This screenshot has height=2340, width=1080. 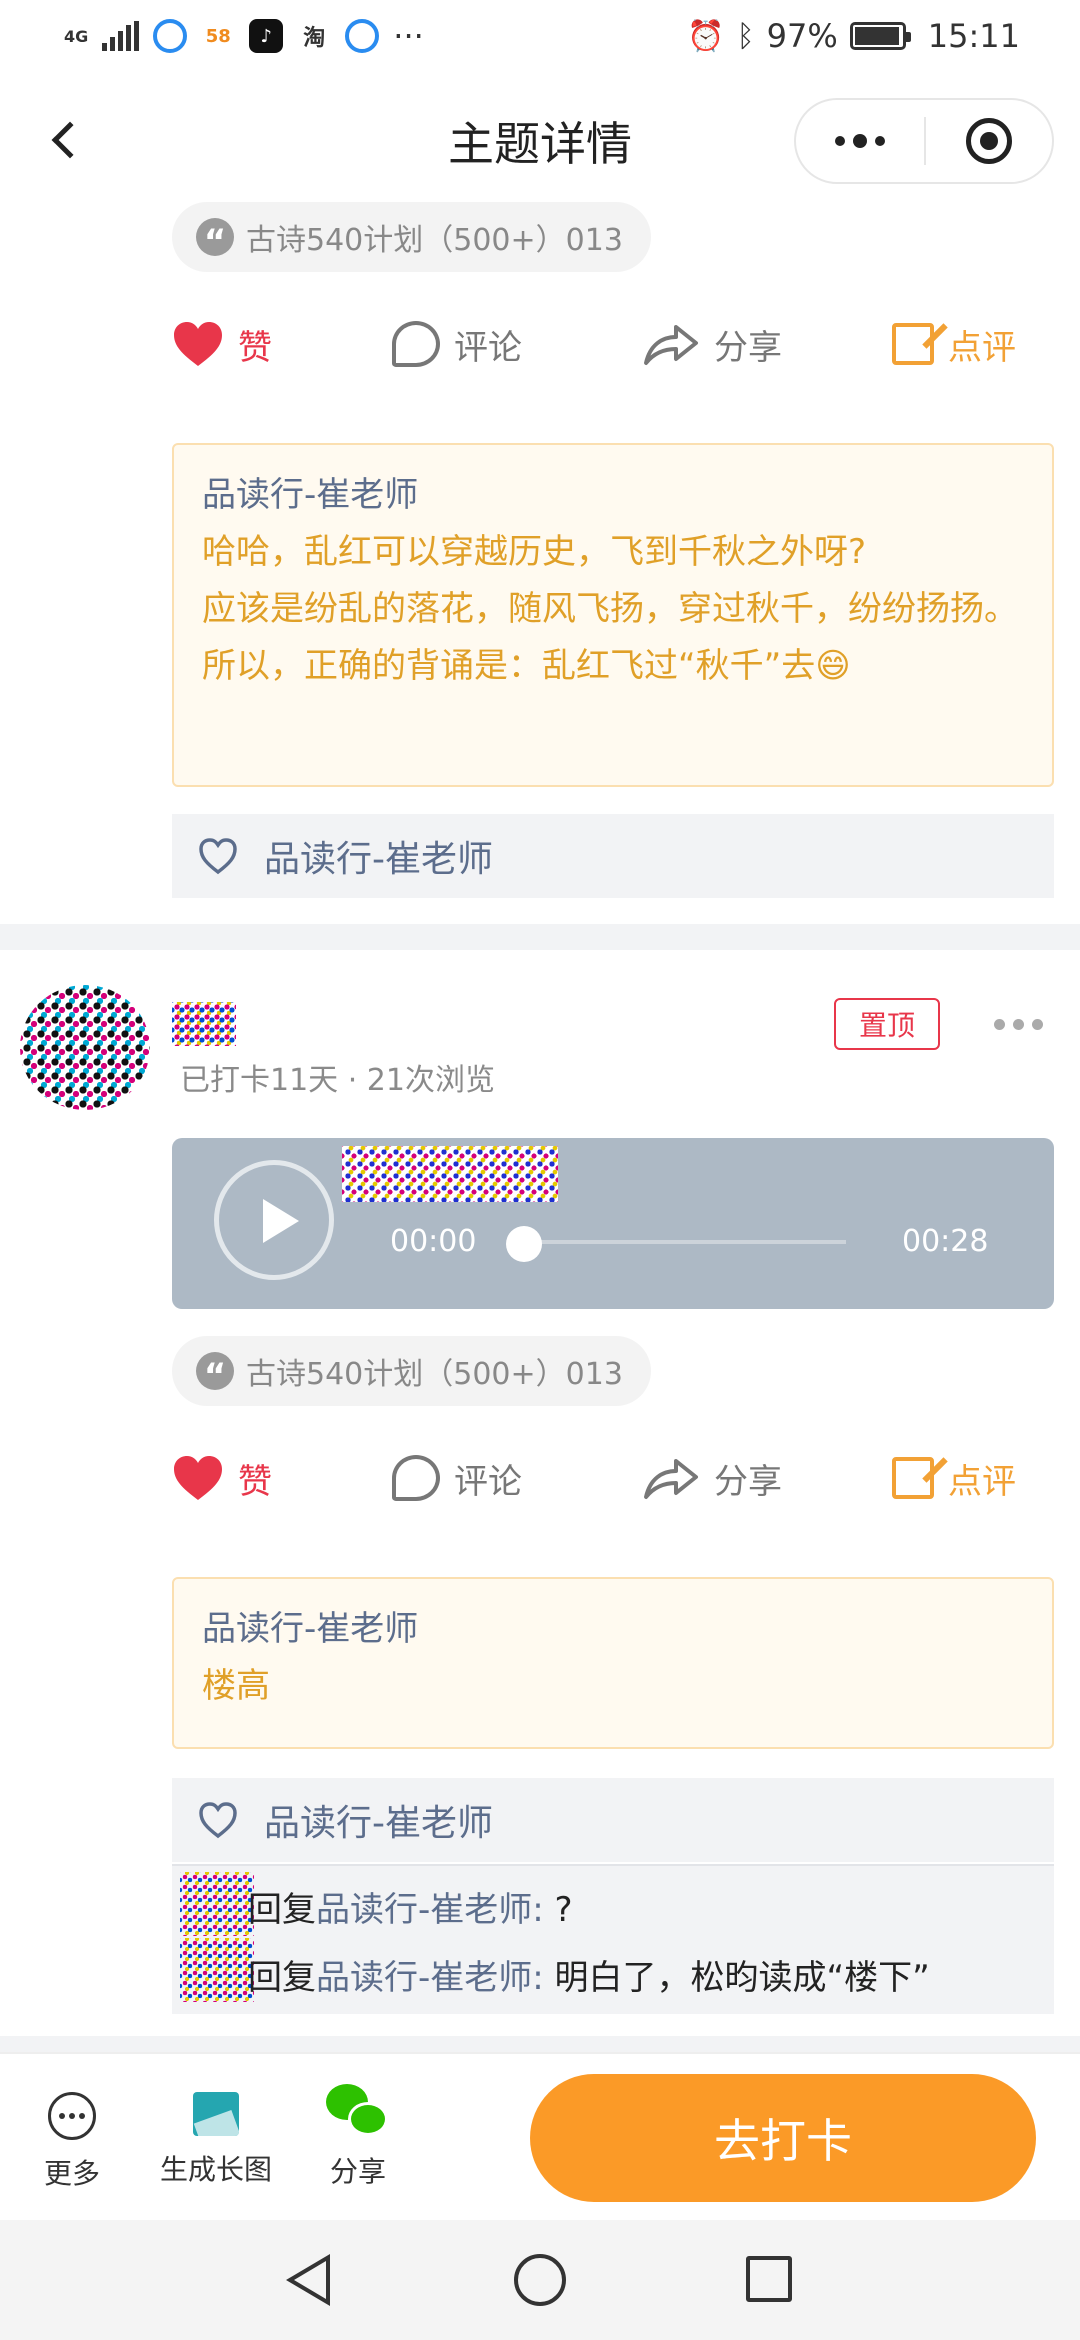 What do you see at coordinates (218, 36) in the screenshot?
I see `app-58-icon: 58` at bounding box center [218, 36].